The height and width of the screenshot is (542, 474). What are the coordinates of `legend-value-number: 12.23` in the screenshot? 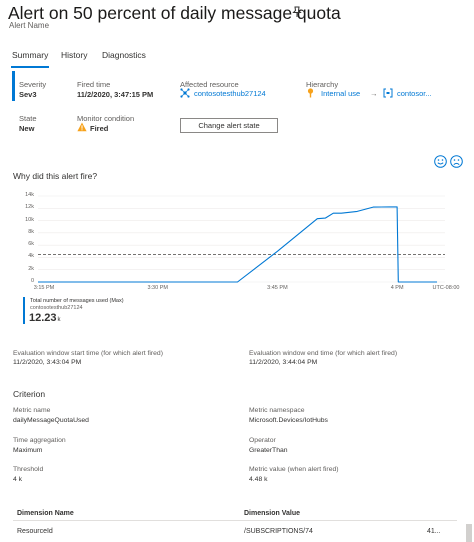 It's located at (43, 318).